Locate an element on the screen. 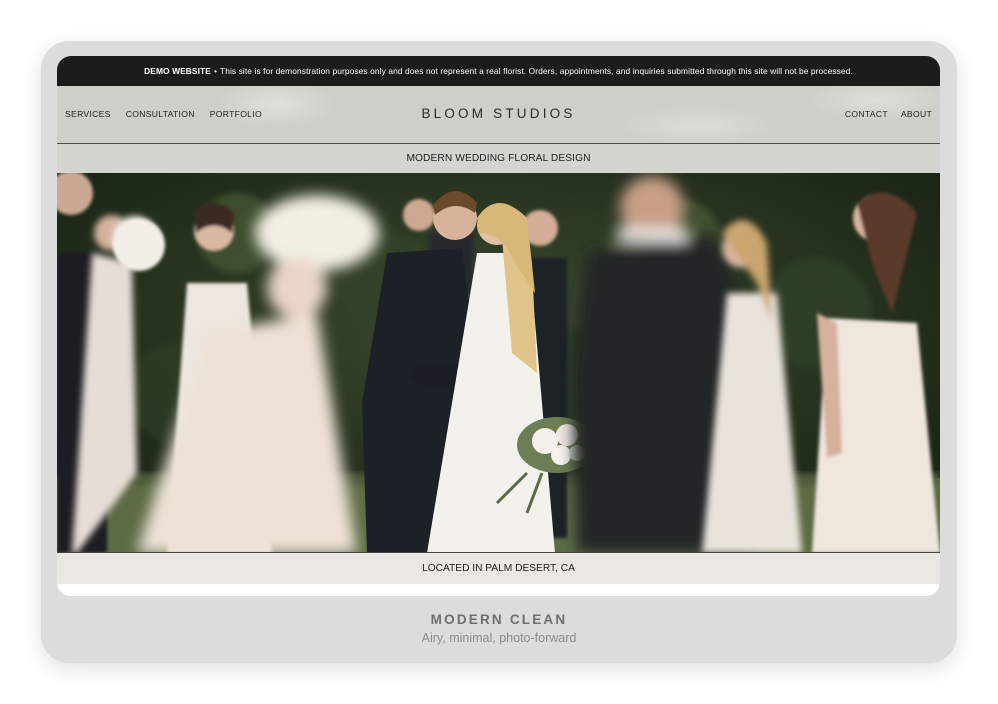  brand-logo: BLOOM STUDIOS is located at coordinates (498, 113).